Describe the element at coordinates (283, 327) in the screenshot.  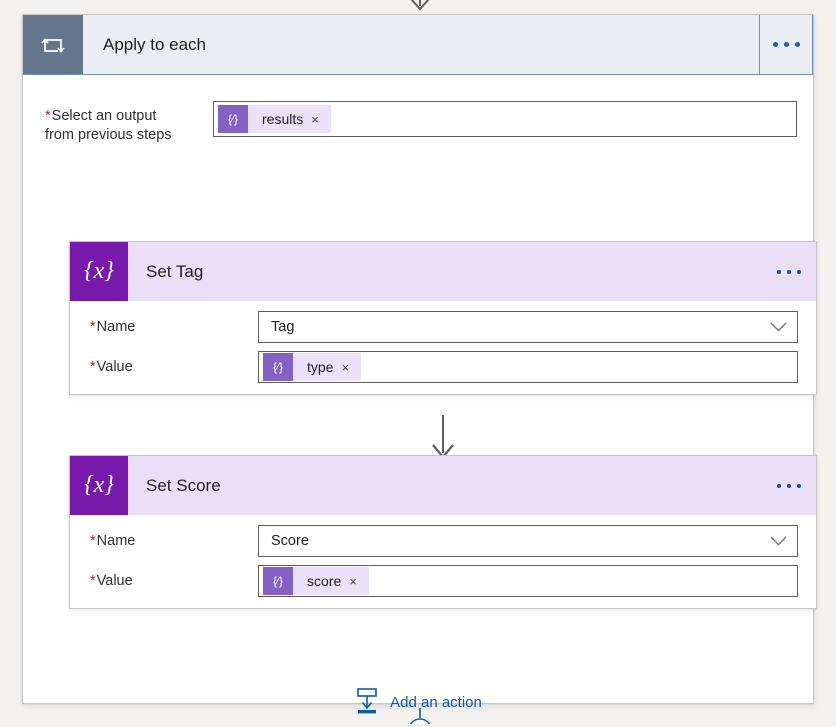
I see `dropdown-value: Tag` at that location.